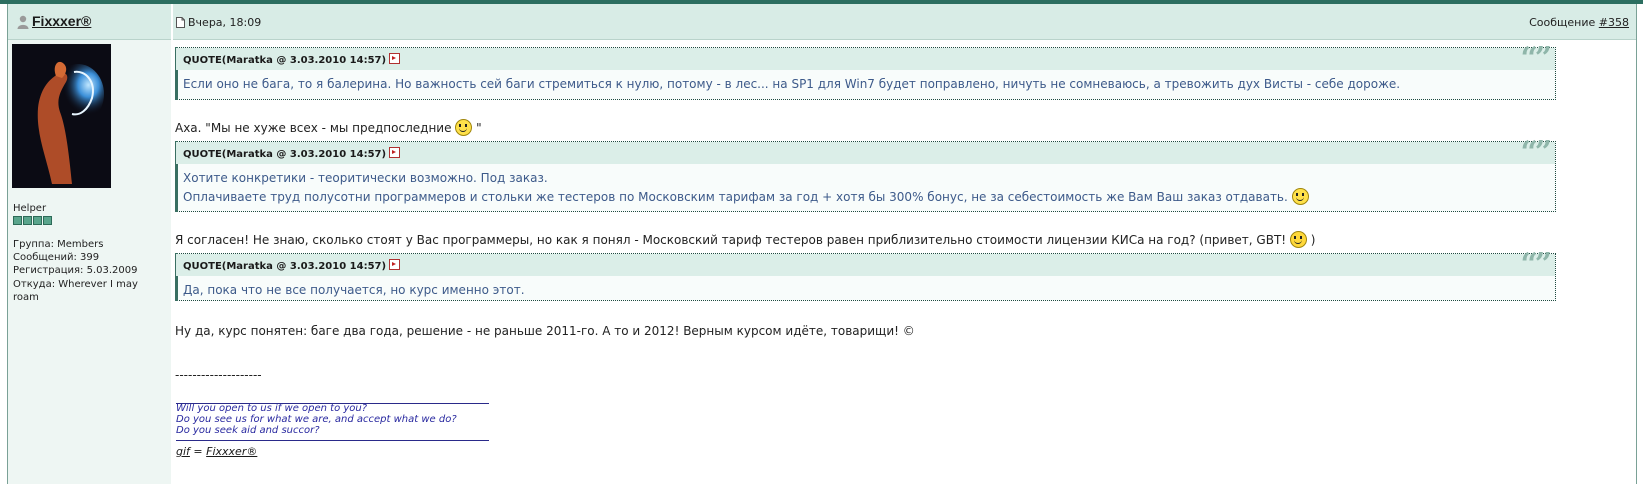 This screenshot has height=484, width=1643. What do you see at coordinates (58, 244) in the screenshot?
I see `author-group: Группа: Members` at bounding box center [58, 244].